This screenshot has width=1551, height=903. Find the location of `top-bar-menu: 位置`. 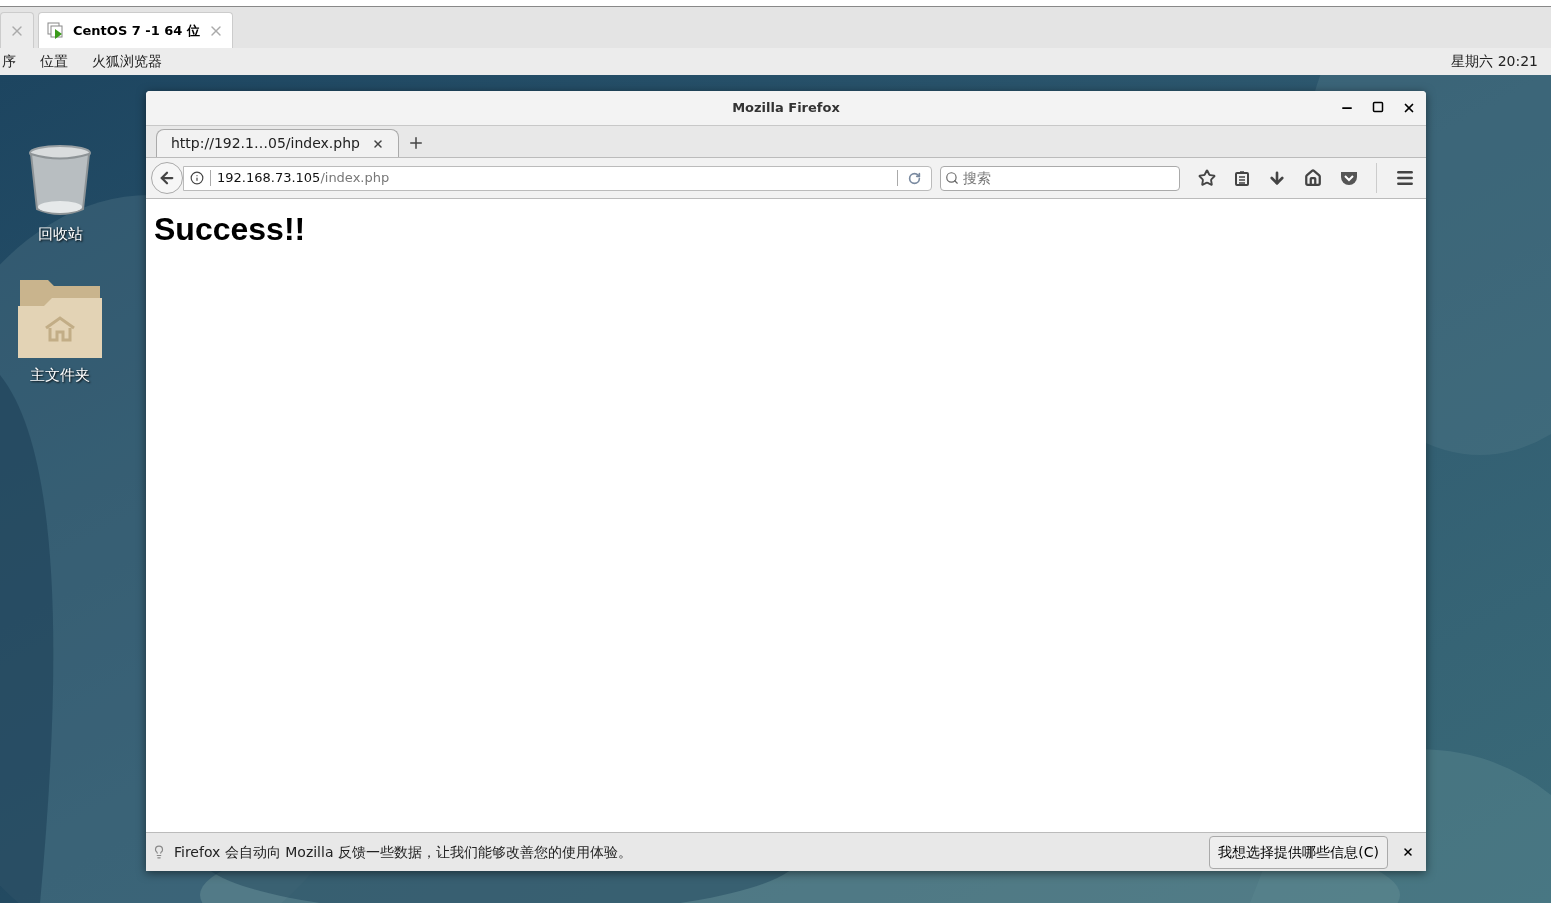

top-bar-menu: 位置 is located at coordinates (54, 61).